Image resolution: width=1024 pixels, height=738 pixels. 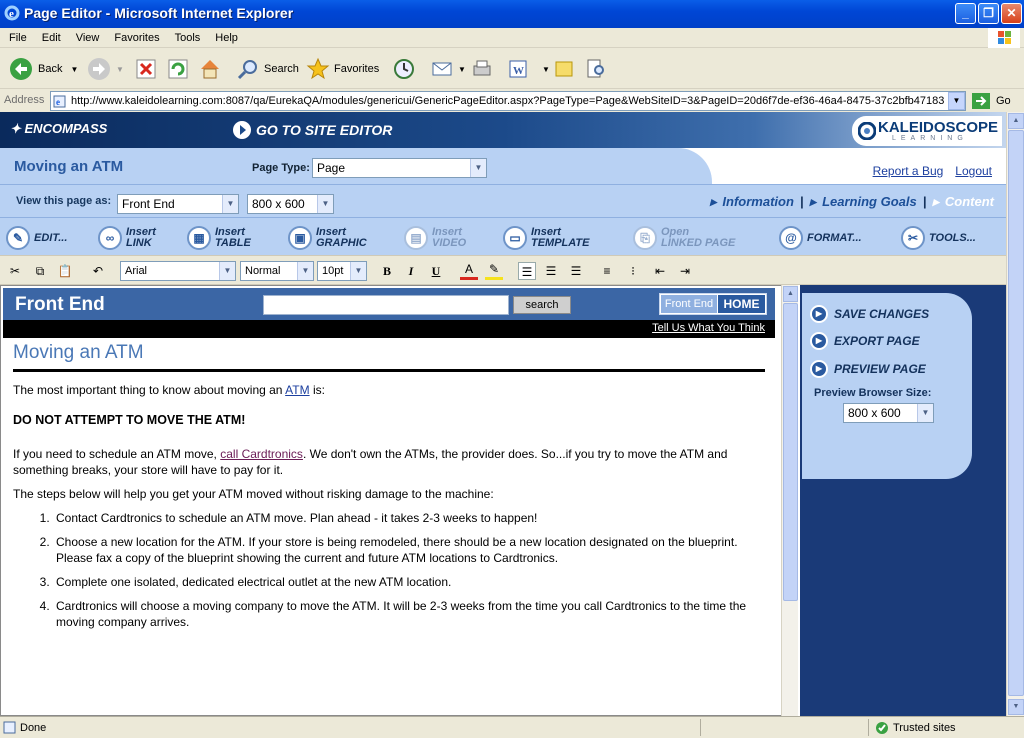 I want to click on minimize-button: _, so click(x=965, y=13).